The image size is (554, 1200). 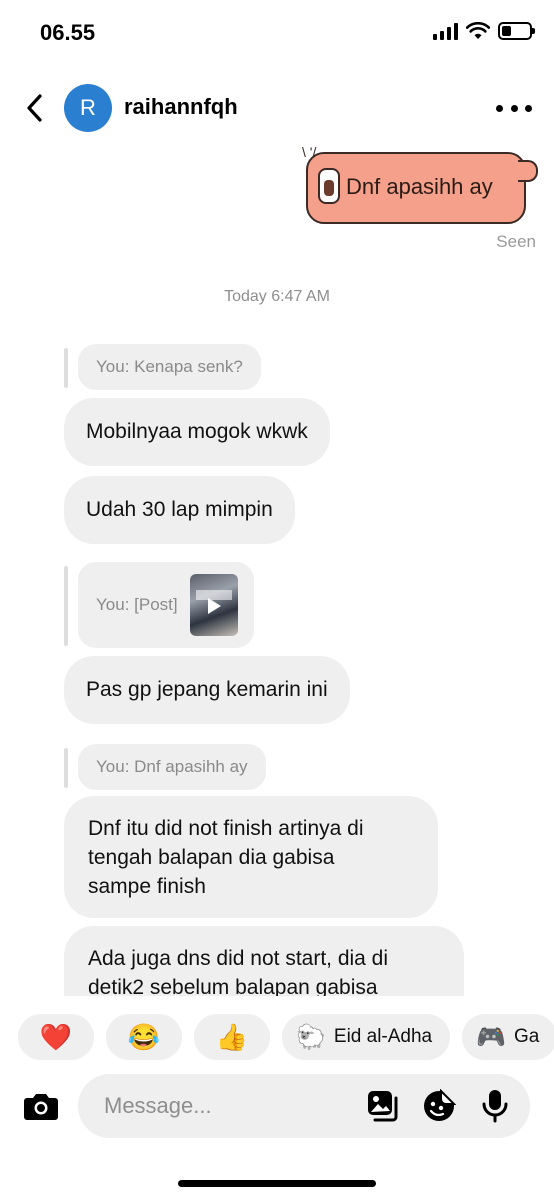 What do you see at coordinates (311, 1037) in the screenshot?
I see `sheep-icon: 🐑` at bounding box center [311, 1037].